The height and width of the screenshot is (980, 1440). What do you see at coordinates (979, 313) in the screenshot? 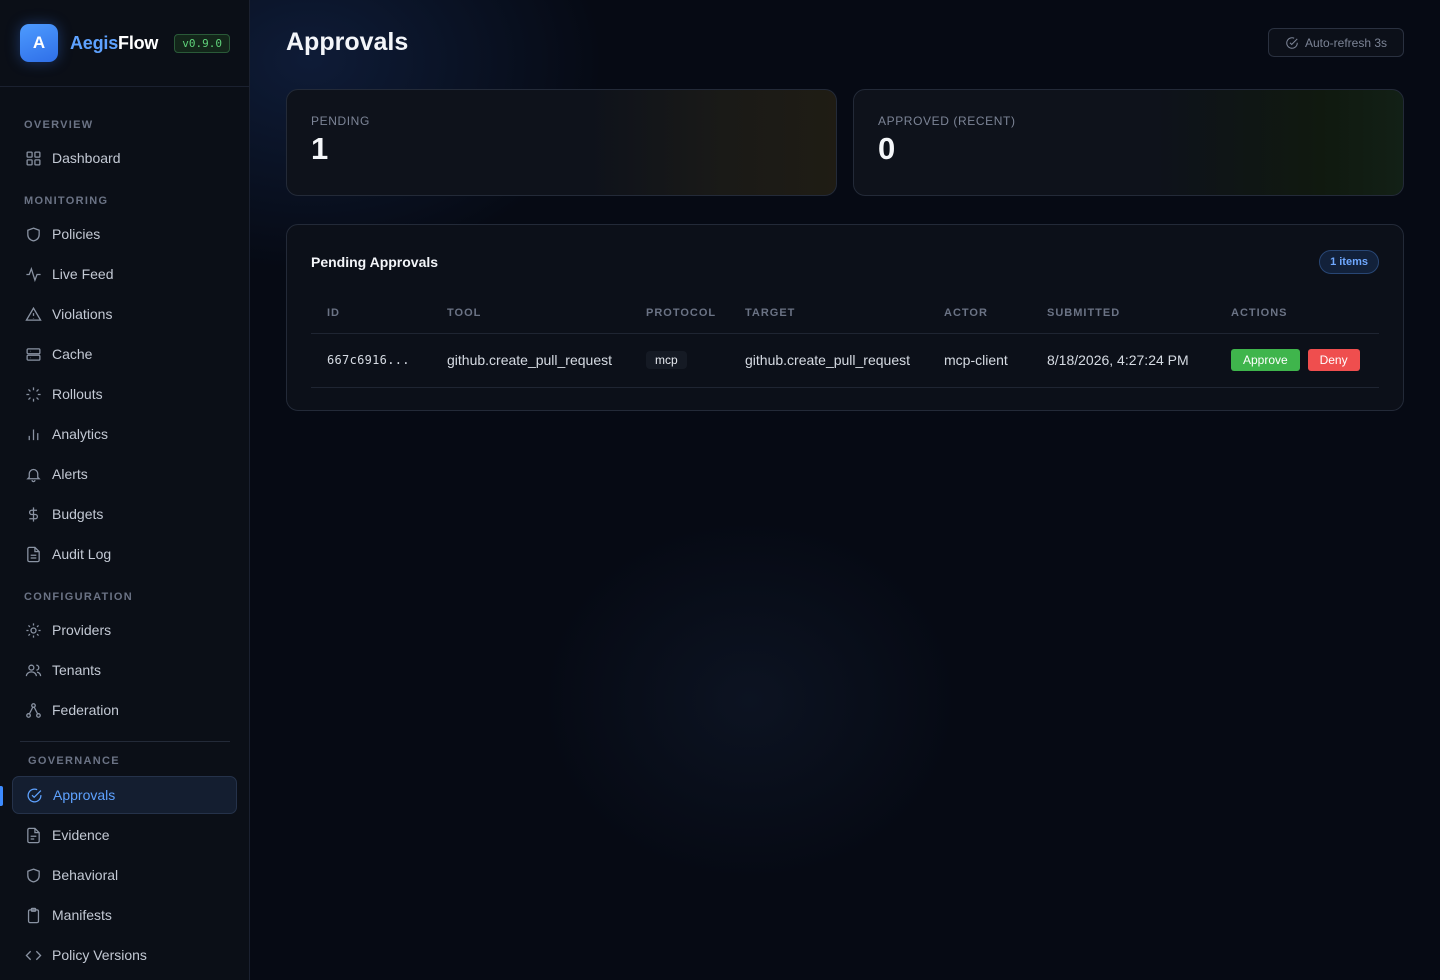
I see `column-header-actor: ACTOR` at bounding box center [979, 313].